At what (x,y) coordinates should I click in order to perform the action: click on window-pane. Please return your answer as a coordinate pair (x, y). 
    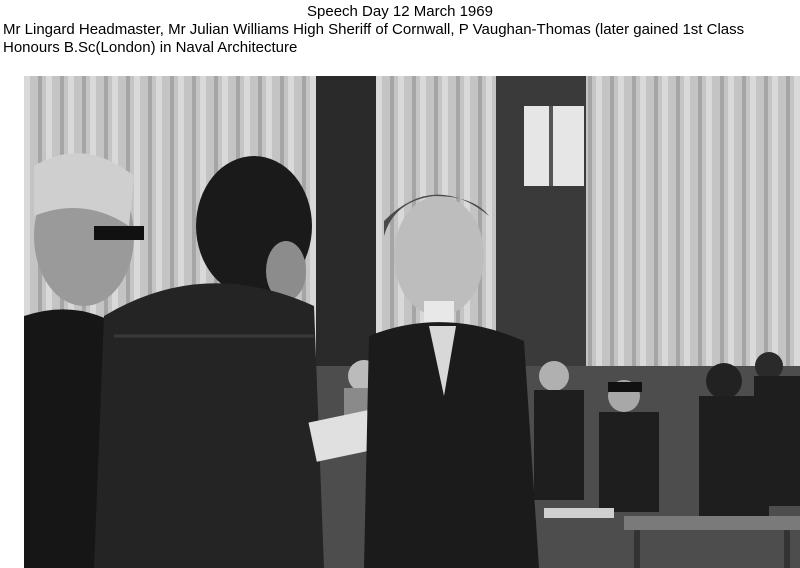
    Looking at the image, I should click on (554, 146).